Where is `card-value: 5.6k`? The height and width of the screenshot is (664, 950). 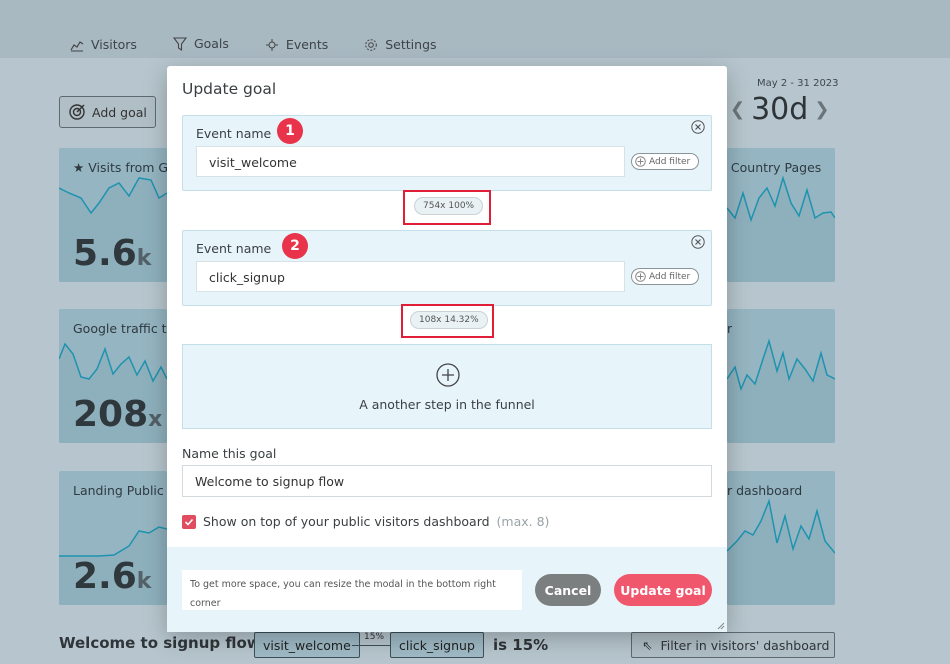 card-value: 5.6k is located at coordinates (112, 253).